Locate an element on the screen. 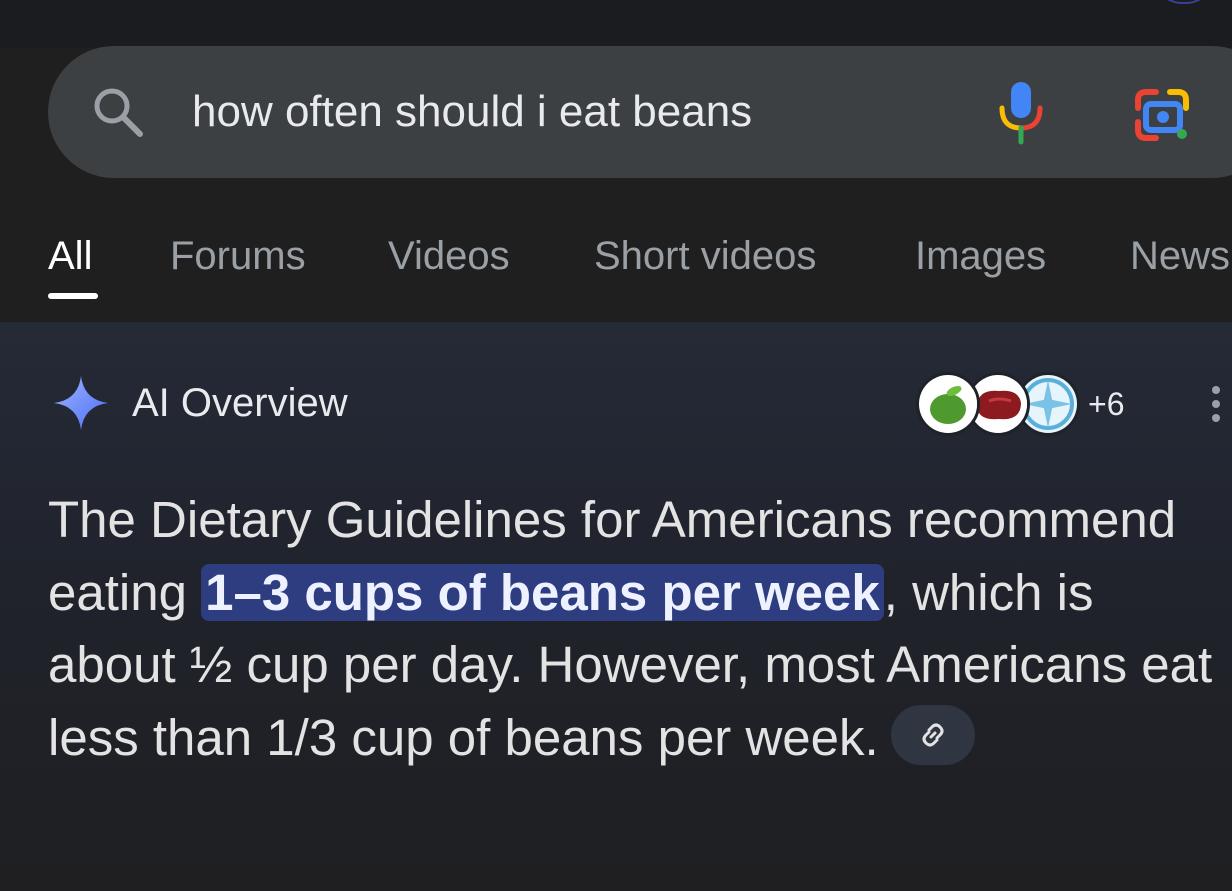  tab-videos: Videos is located at coordinates (449, 256).